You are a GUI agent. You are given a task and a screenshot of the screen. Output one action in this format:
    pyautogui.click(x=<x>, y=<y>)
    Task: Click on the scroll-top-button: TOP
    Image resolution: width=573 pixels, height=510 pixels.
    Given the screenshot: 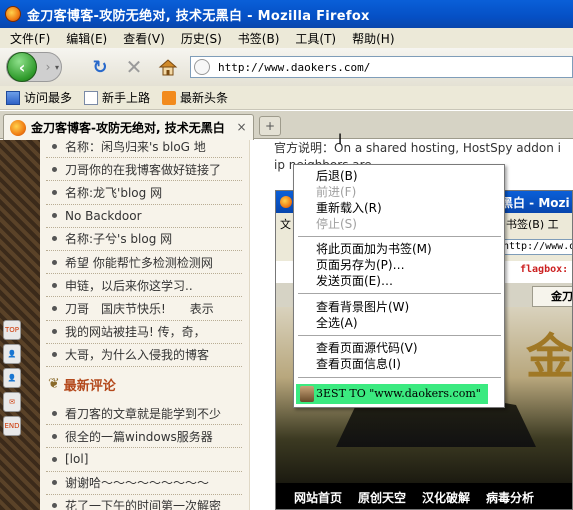 What is the action you would take?
    pyautogui.click(x=12, y=330)
    